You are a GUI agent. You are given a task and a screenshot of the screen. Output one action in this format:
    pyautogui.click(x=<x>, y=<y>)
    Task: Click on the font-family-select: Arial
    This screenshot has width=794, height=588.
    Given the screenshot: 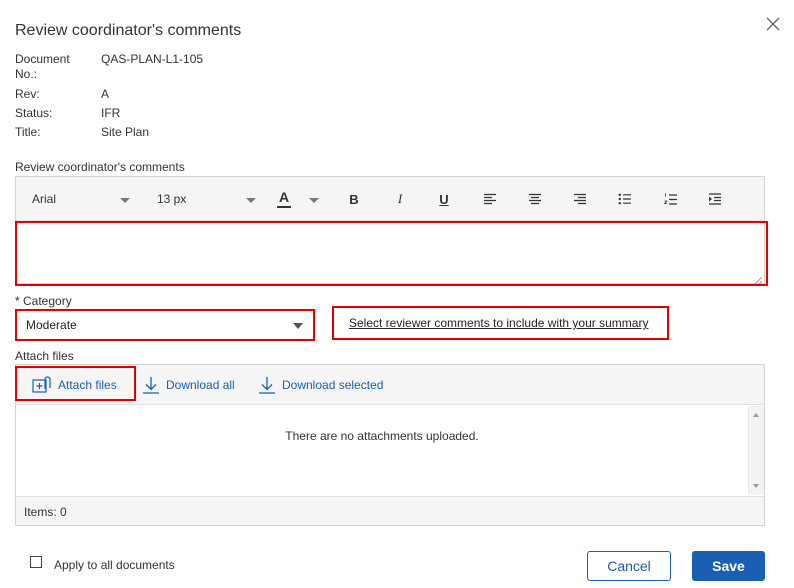 What is the action you would take?
    pyautogui.click(x=78, y=199)
    